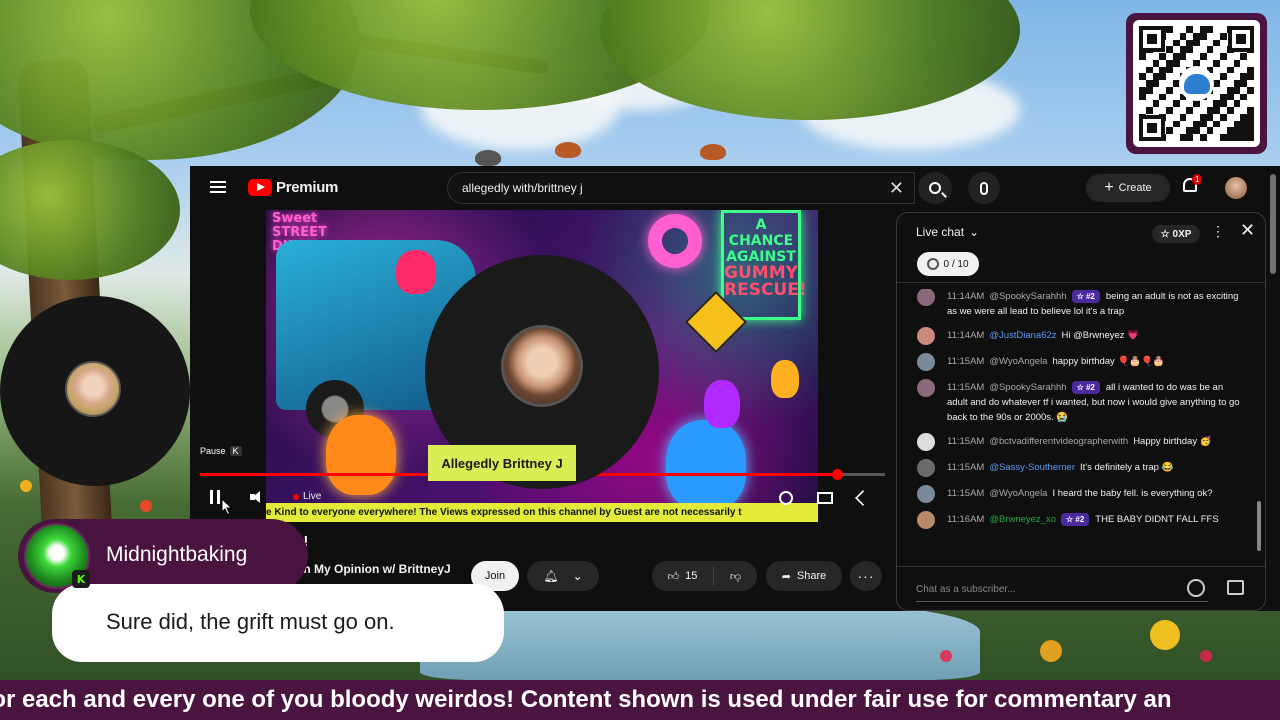 This screenshot has width=1280, height=720. Describe the element at coordinates (1132, 493) in the screenshot. I see `chat-message-text: I heard the baby fell. is everything ok?` at that location.